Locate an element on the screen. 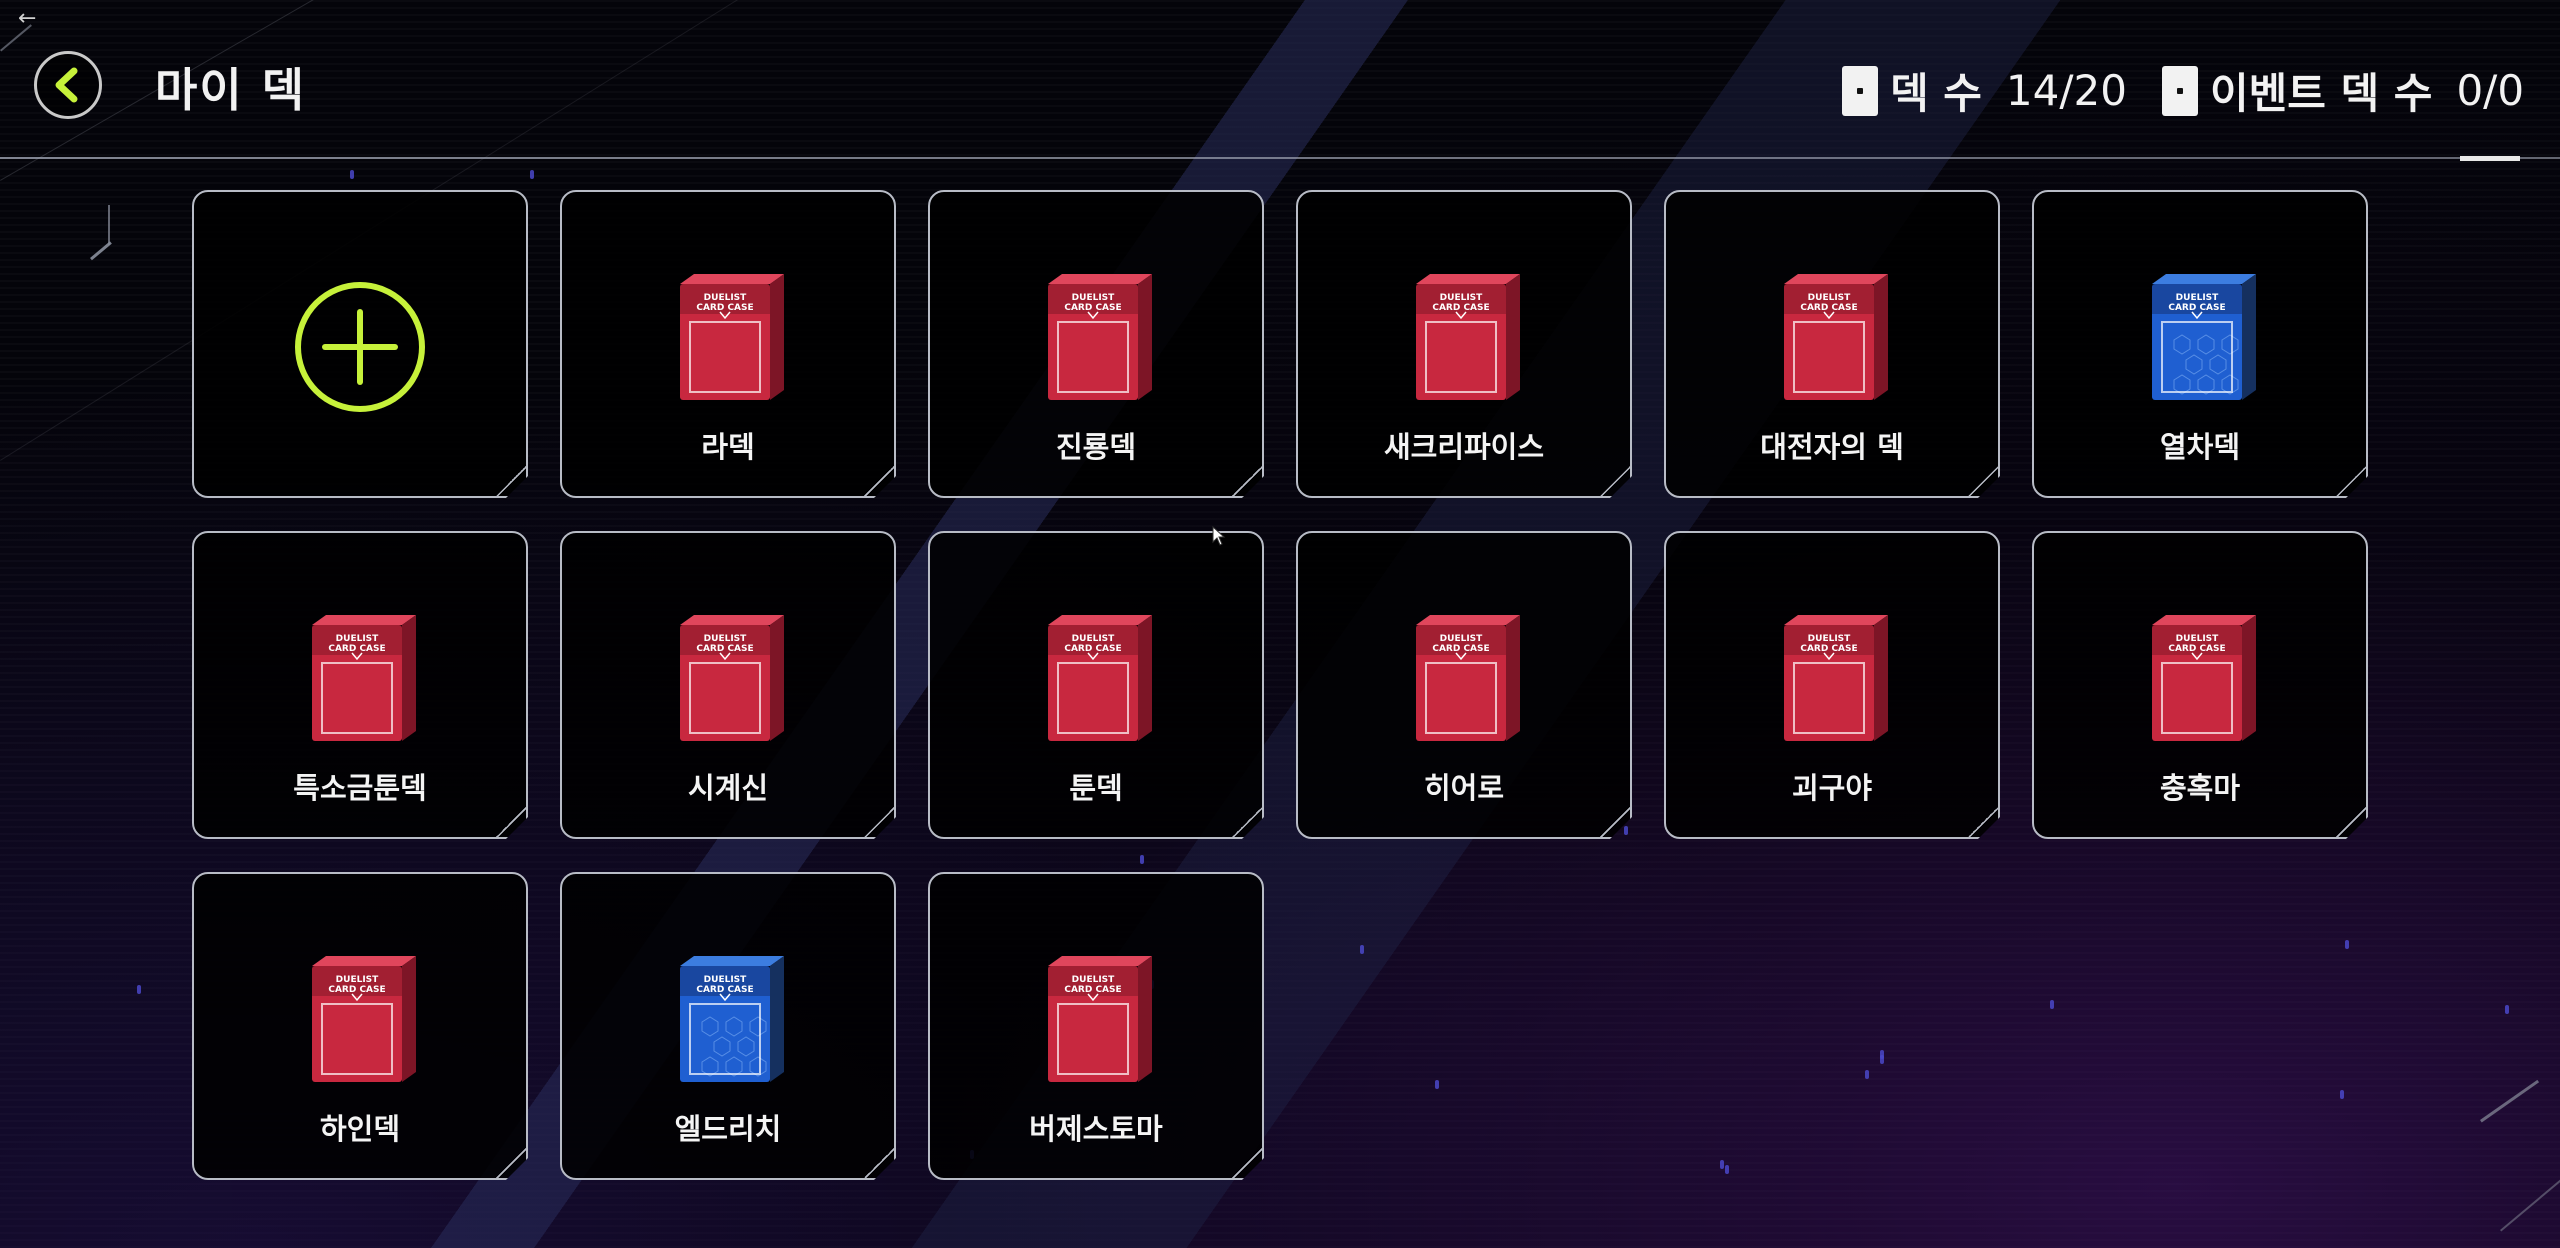  deck-tile: DUELIST CARD CASE 대전자의 덱 is located at coordinates (1832, 344).